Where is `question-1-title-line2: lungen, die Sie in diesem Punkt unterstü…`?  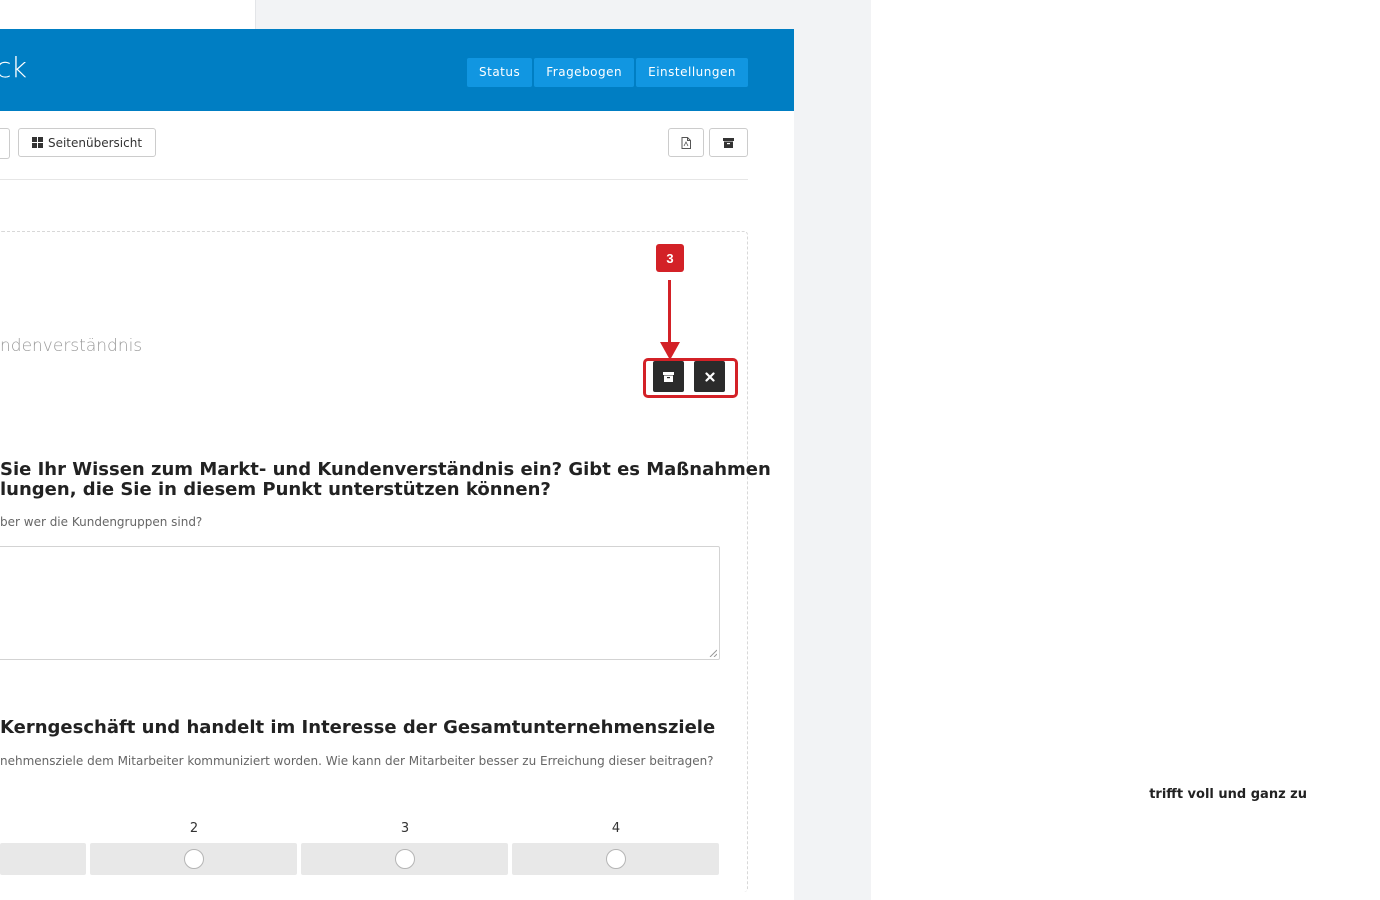
question-1-title-line2: lungen, die Sie in diesem Punkt unterstü… is located at coordinates (275, 489).